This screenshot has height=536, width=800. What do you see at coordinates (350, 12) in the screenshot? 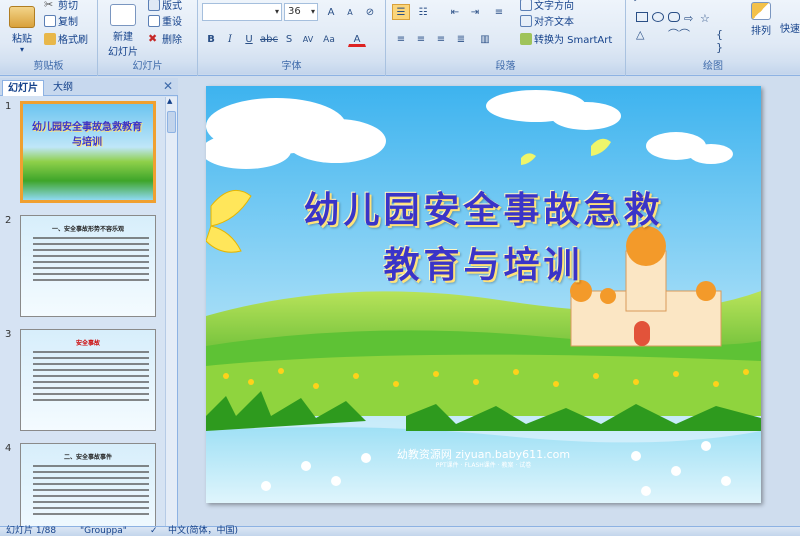
I see `shrink-font-icon: A` at bounding box center [350, 12].